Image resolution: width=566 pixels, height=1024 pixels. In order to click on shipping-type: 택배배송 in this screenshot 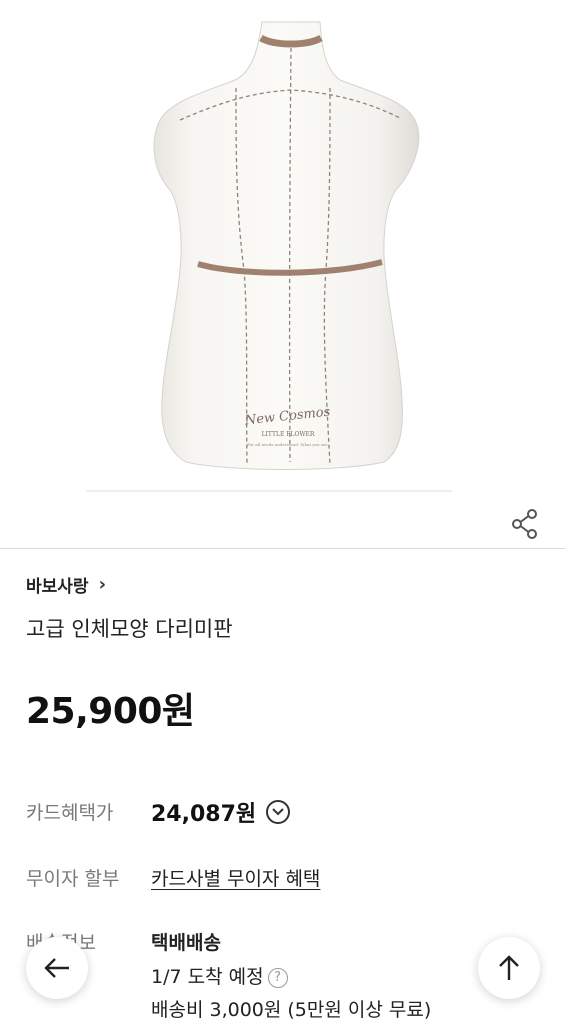, I will do `click(186, 943)`.